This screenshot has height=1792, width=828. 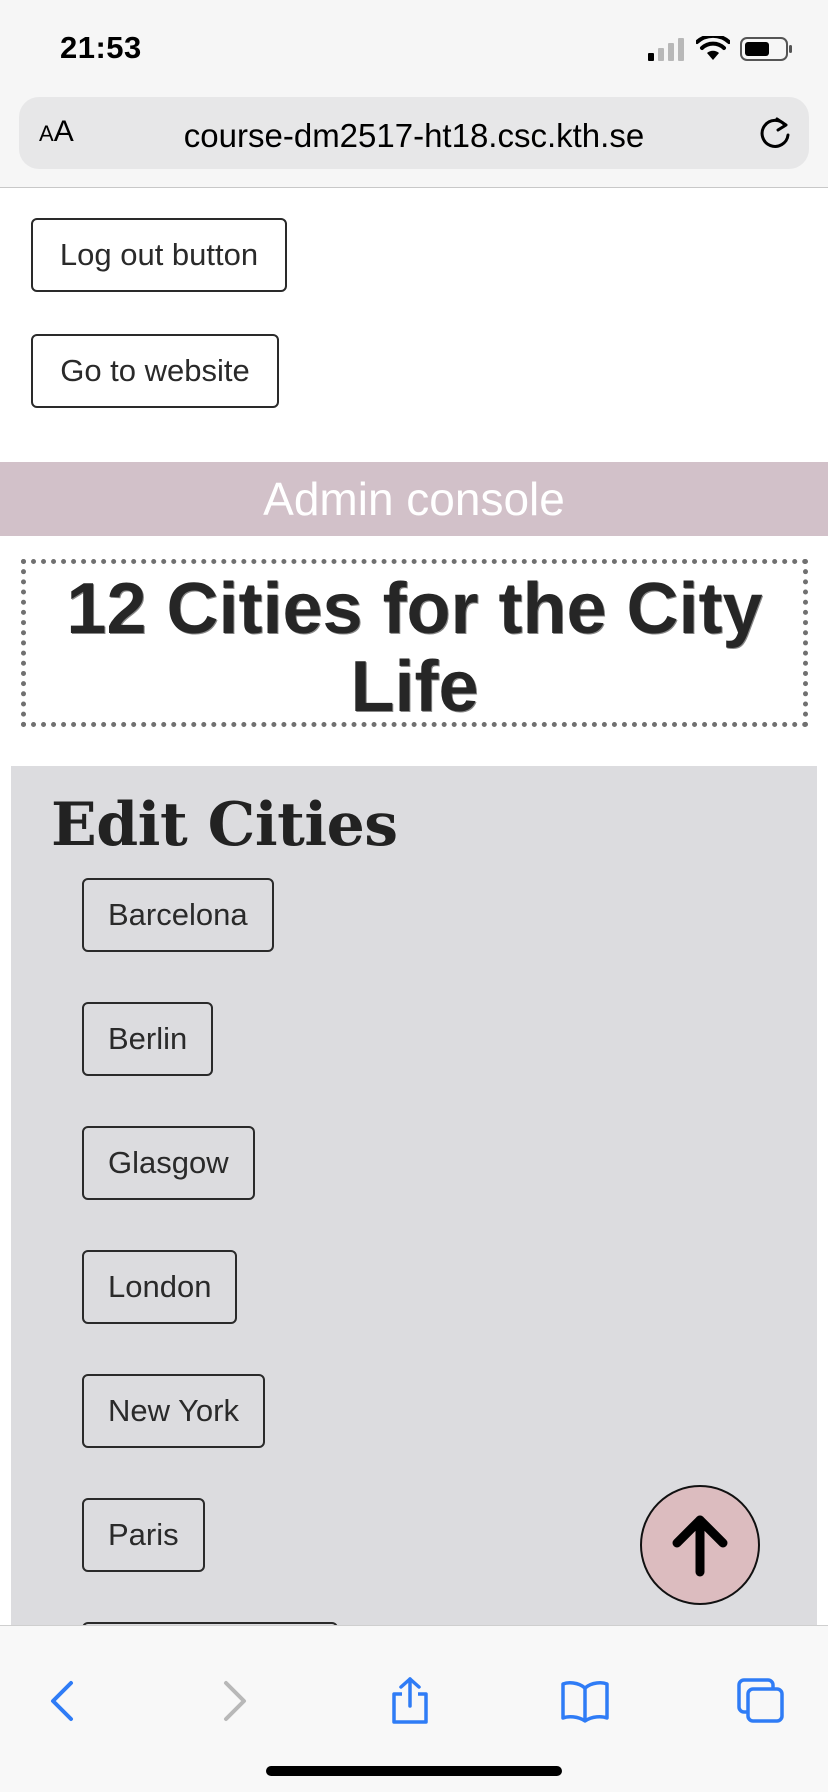 What do you see at coordinates (101, 47) in the screenshot?
I see `status-time: 21:53` at bounding box center [101, 47].